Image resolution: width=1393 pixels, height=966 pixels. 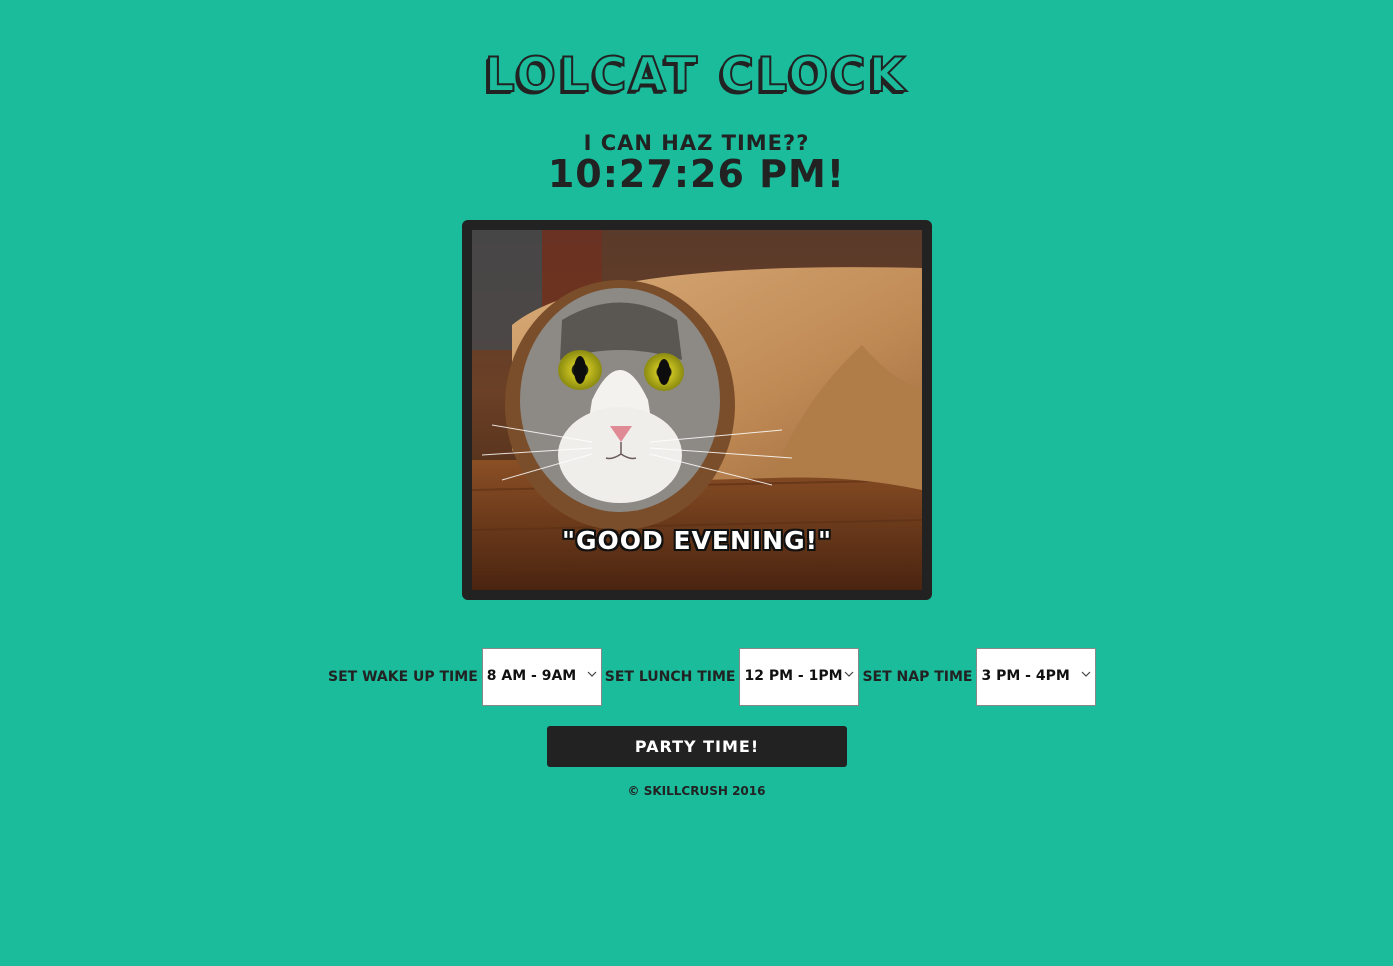 I want to click on clock-time: 10:27:26 PM!, so click(x=696, y=174).